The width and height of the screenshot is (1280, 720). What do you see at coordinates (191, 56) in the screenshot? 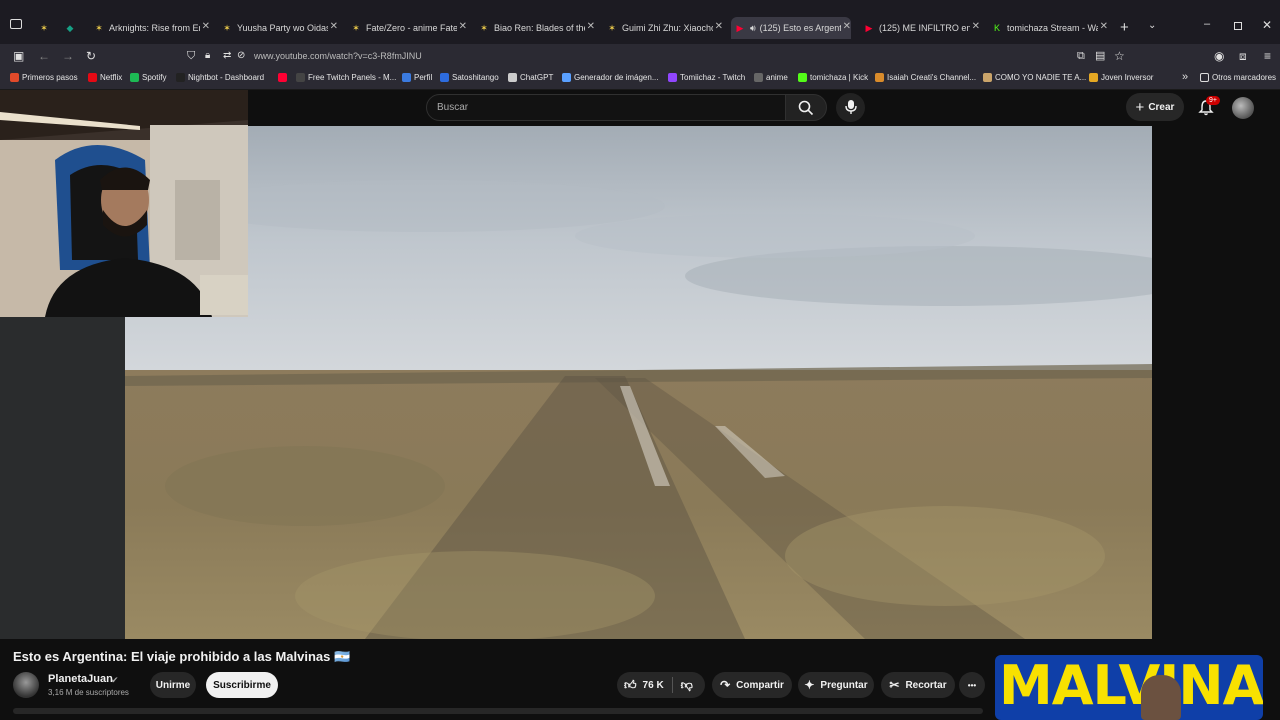
I see `tracking-shield-icon: ⛉` at bounding box center [191, 56].